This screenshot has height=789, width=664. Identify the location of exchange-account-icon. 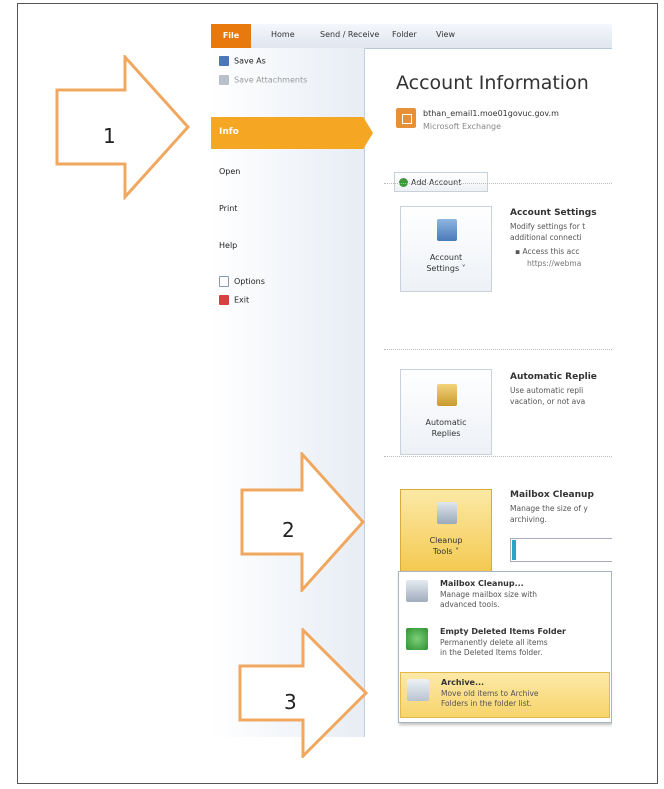
(406, 118).